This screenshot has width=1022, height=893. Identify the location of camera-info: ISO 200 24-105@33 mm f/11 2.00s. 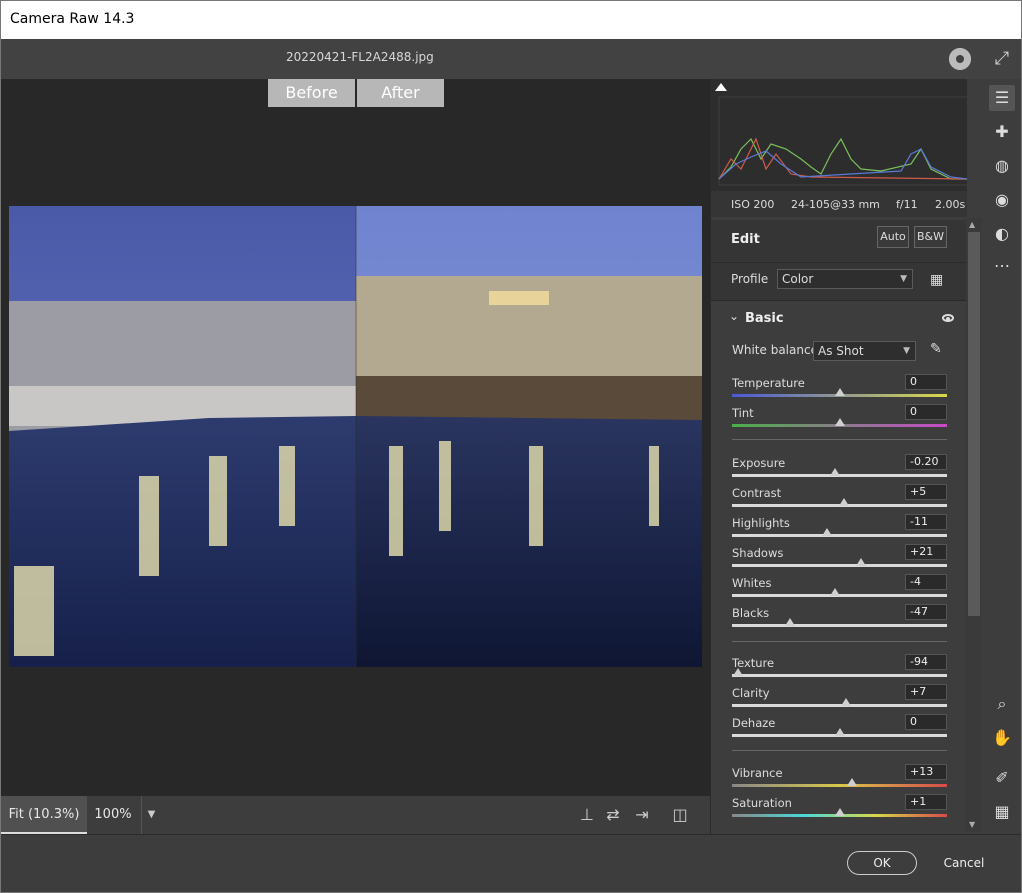
(839, 204).